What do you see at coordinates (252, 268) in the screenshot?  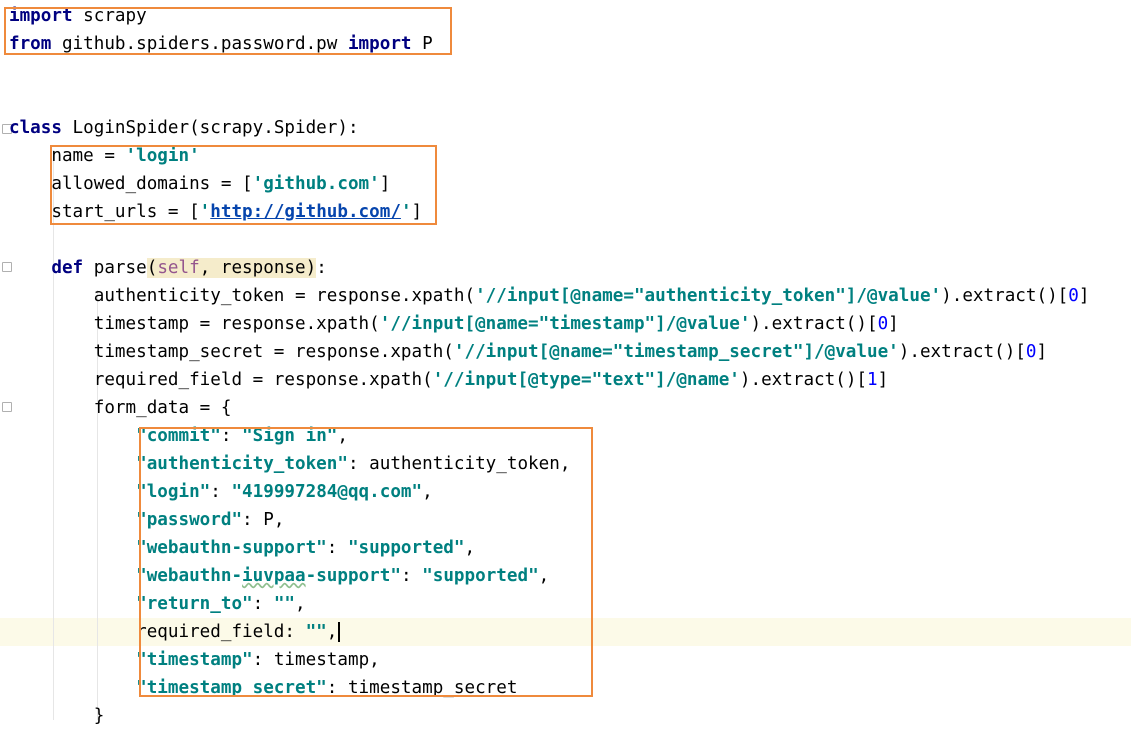 I see `param-token: , response` at bounding box center [252, 268].